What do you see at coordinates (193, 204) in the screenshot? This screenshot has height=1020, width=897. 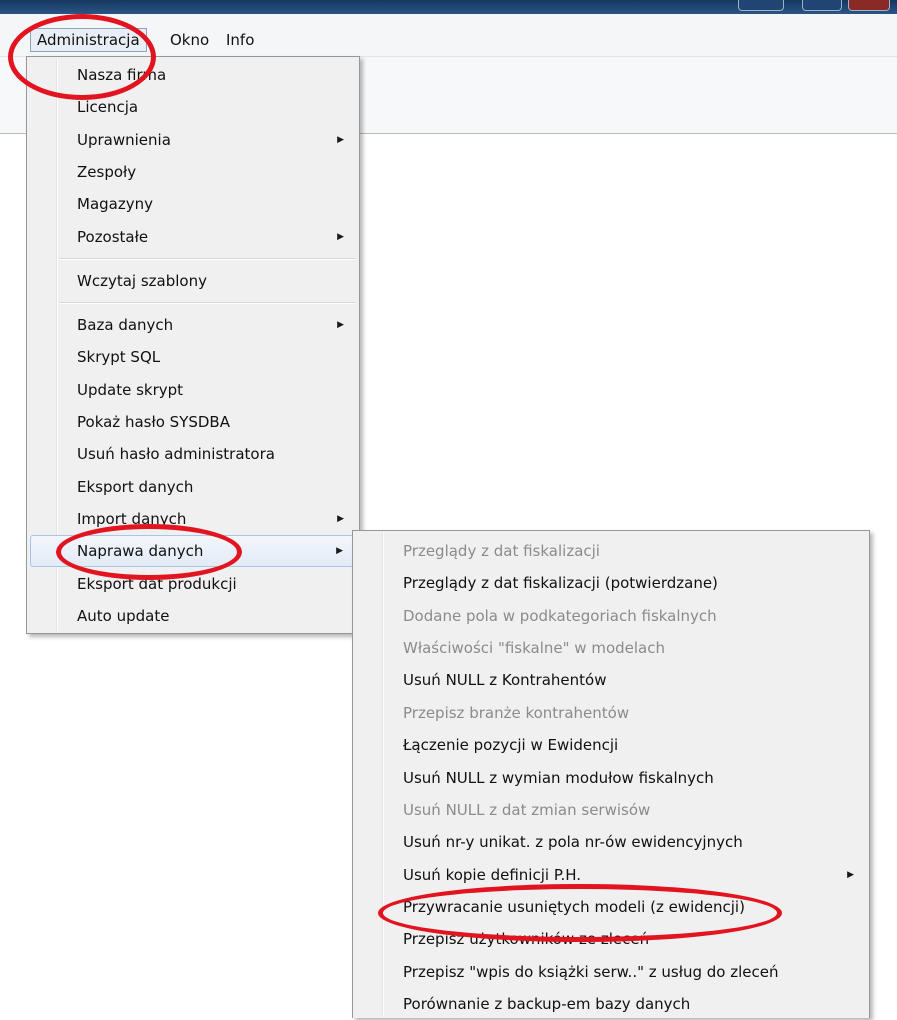 I see `menu-item-magazyny: Magazyny` at bounding box center [193, 204].